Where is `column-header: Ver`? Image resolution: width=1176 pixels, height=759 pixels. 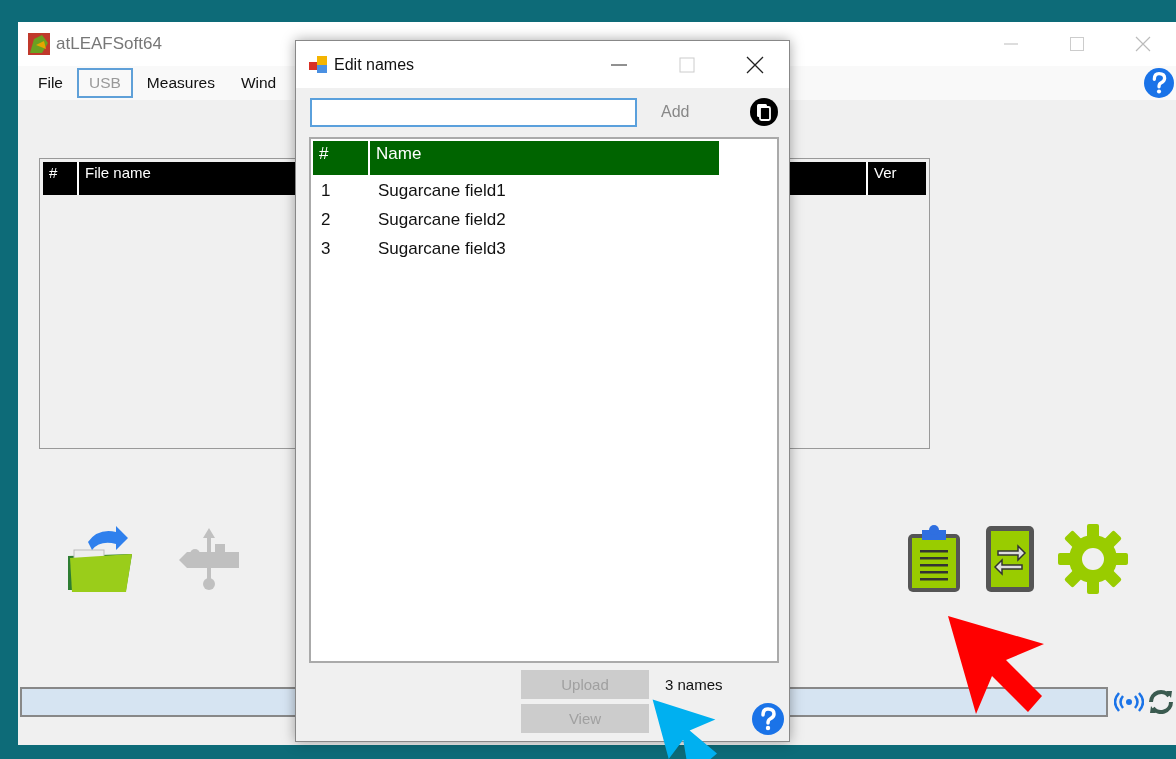
column-header: Ver is located at coordinates (885, 173).